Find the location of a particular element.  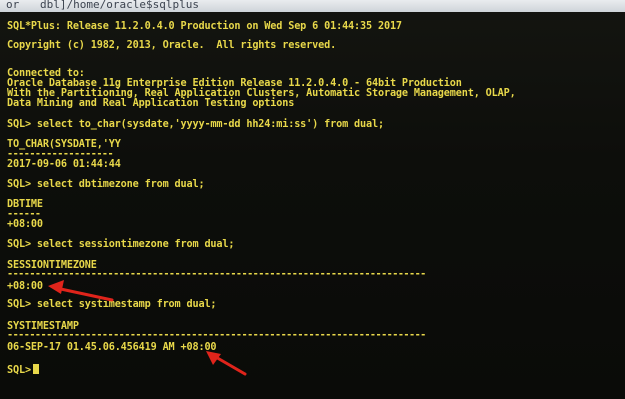

dbtimezone-value: +08:00 is located at coordinates (25, 224).